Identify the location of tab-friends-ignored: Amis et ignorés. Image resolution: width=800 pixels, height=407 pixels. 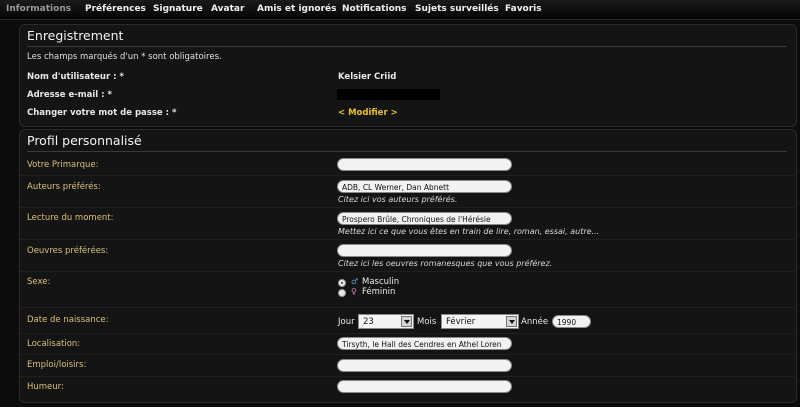
(296, 9).